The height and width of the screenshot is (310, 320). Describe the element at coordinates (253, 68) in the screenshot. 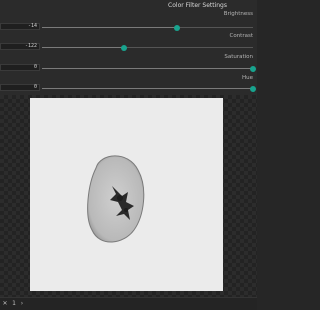

I see `saturation-thumb` at that location.